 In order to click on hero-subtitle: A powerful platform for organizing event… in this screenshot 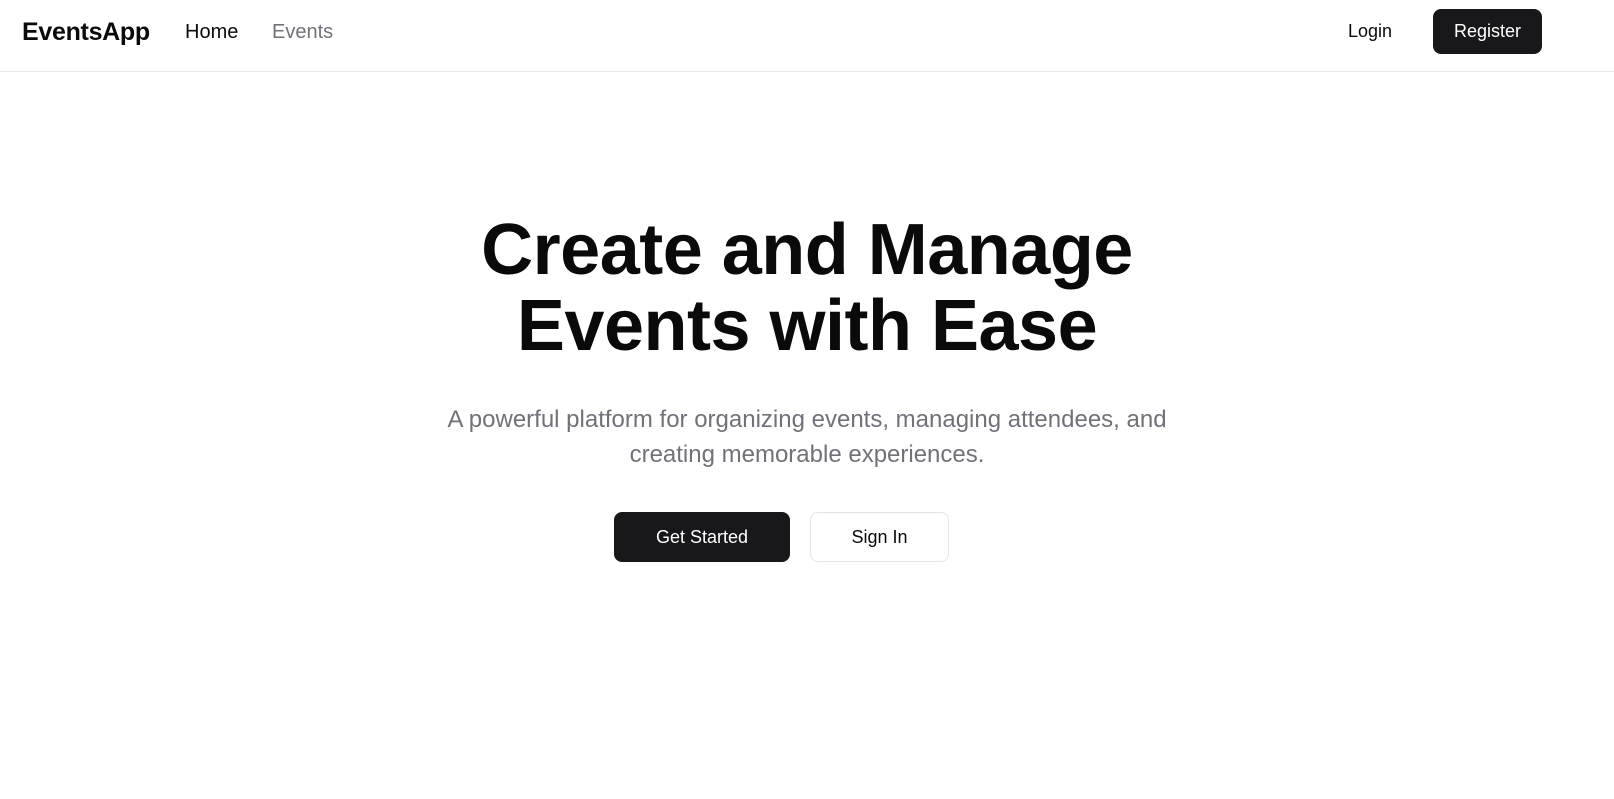, I will do `click(807, 437)`.